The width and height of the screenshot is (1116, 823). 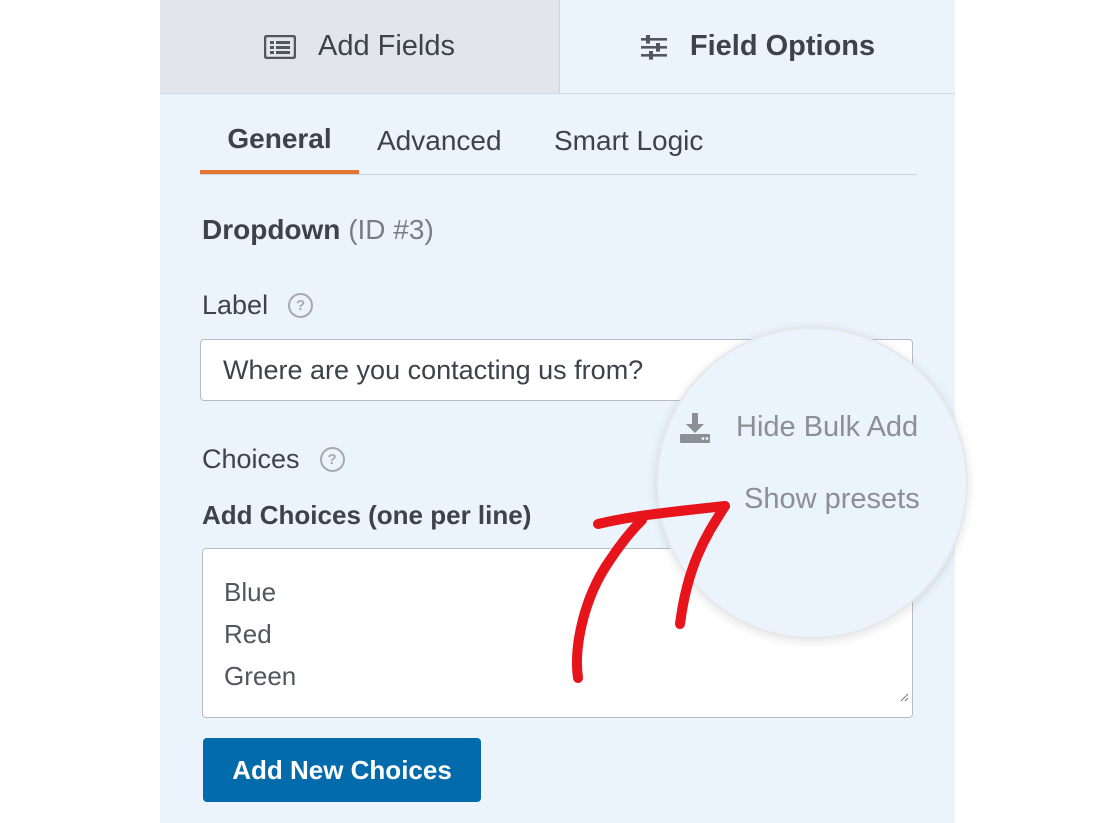 What do you see at coordinates (332, 459) in the screenshot?
I see `choices-help-icon: ?` at bounding box center [332, 459].